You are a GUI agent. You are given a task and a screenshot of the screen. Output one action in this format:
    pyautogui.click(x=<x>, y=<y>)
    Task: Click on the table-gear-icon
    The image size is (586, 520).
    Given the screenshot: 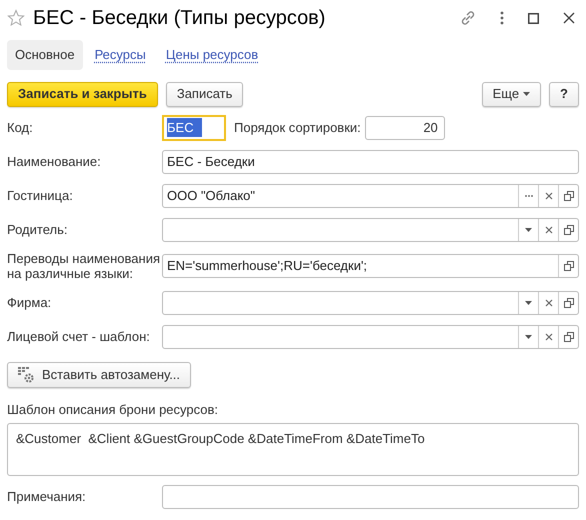 What is the action you would take?
    pyautogui.click(x=26, y=374)
    